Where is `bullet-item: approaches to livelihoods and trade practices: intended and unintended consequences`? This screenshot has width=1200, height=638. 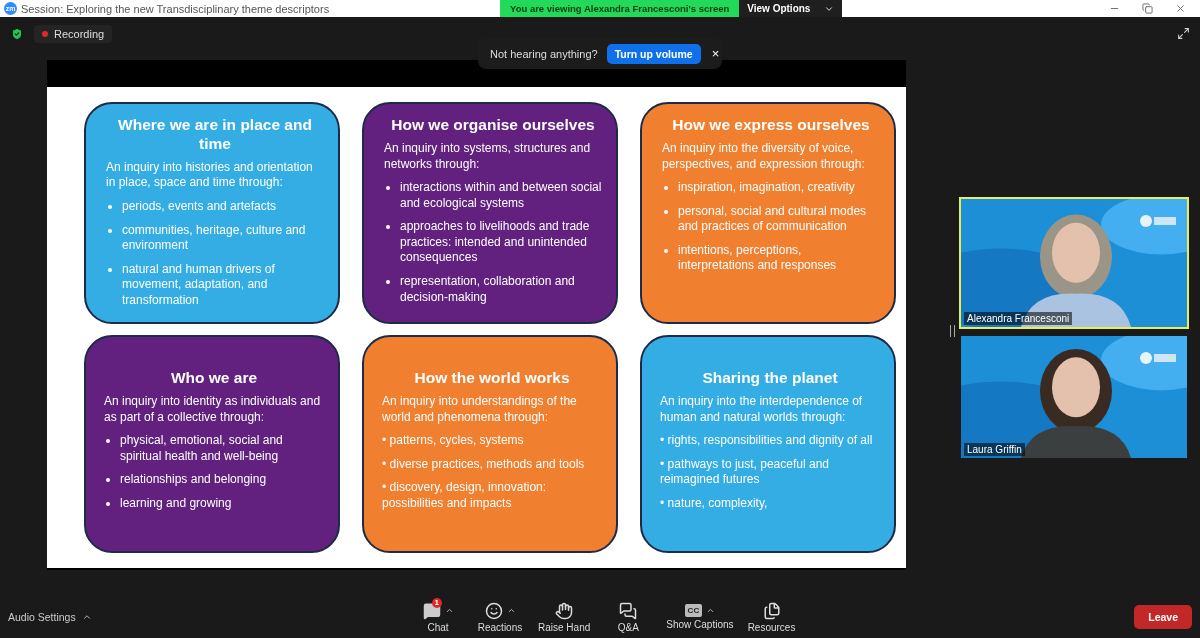
bullet-item: approaches to livelihoods and trade practices: intended and unintended consequences is located at coordinates (495, 243).